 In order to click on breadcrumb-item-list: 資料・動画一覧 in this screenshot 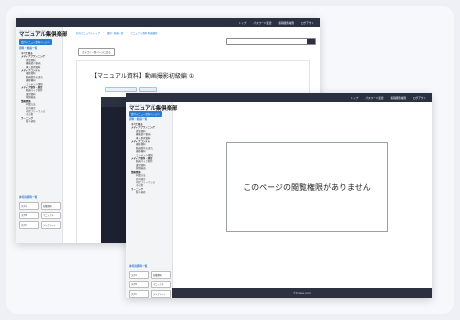, I will do `click(115, 33)`.